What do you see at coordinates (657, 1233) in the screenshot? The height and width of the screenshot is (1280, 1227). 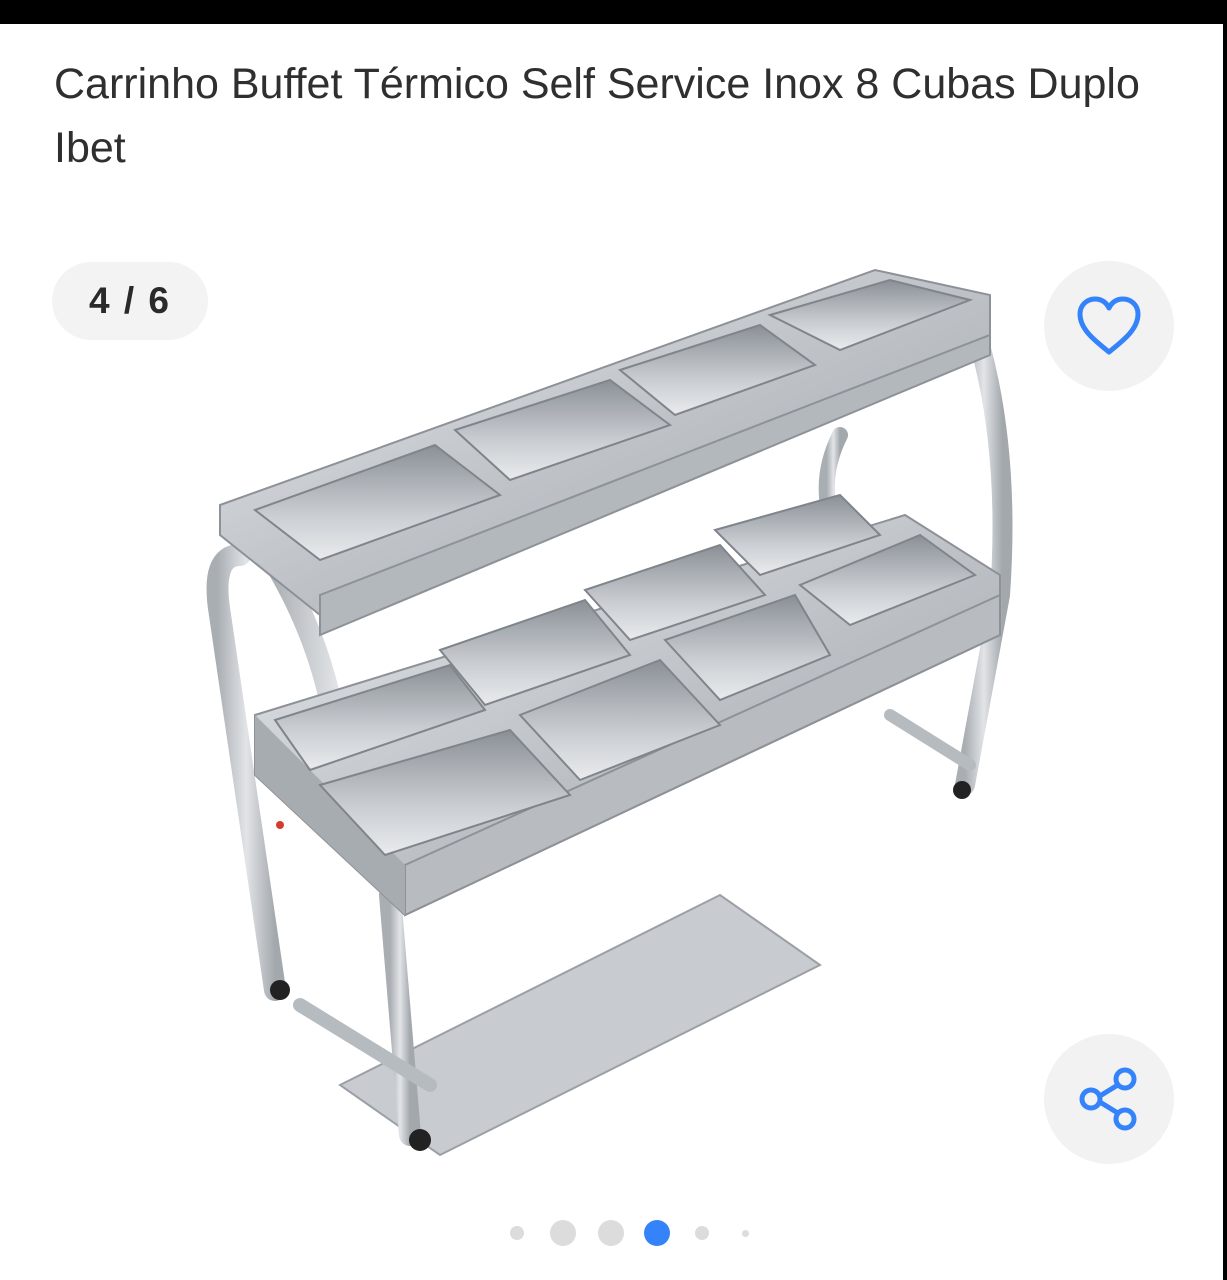 I see `carousel-dot-active` at bounding box center [657, 1233].